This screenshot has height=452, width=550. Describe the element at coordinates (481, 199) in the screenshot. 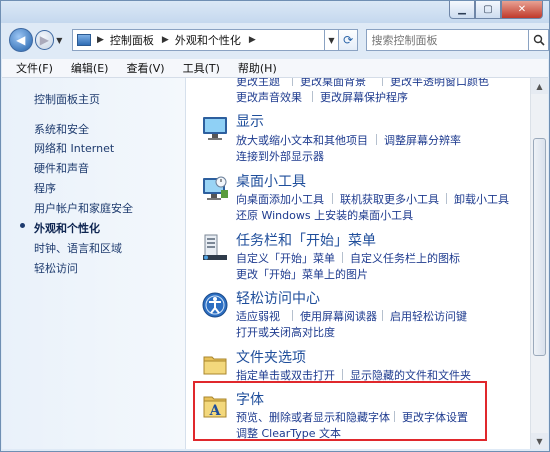

I see `link-uninstall-gadgets: 卸载小工具` at that location.